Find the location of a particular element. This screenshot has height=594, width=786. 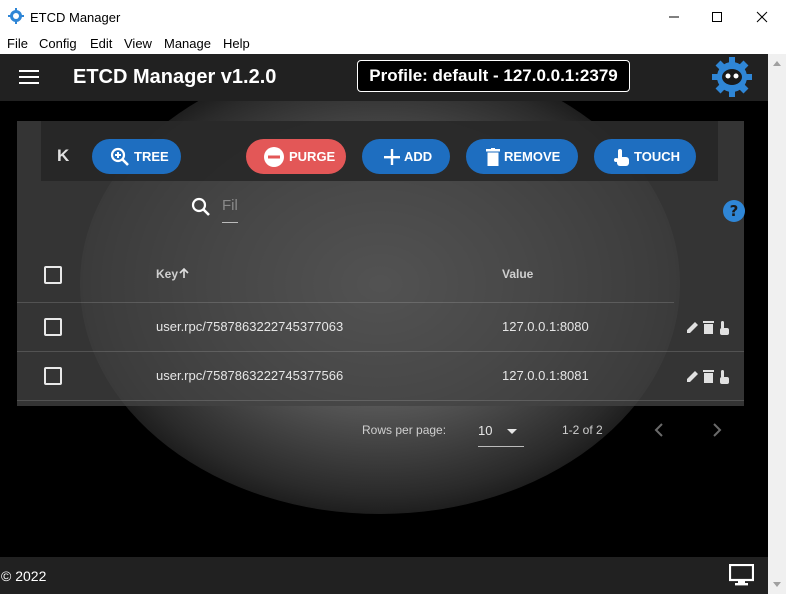

minimize-button is located at coordinates (673, 16).